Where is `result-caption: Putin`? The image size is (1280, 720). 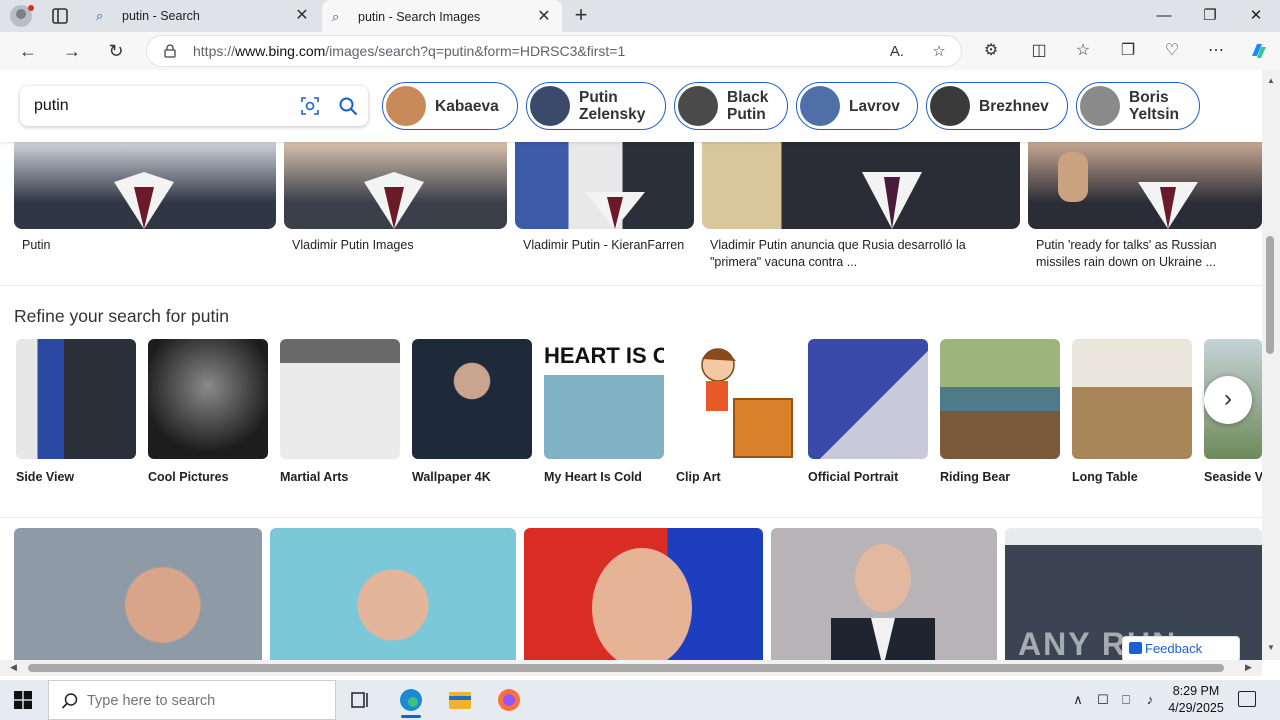
result-caption: Putin is located at coordinates (142, 245).